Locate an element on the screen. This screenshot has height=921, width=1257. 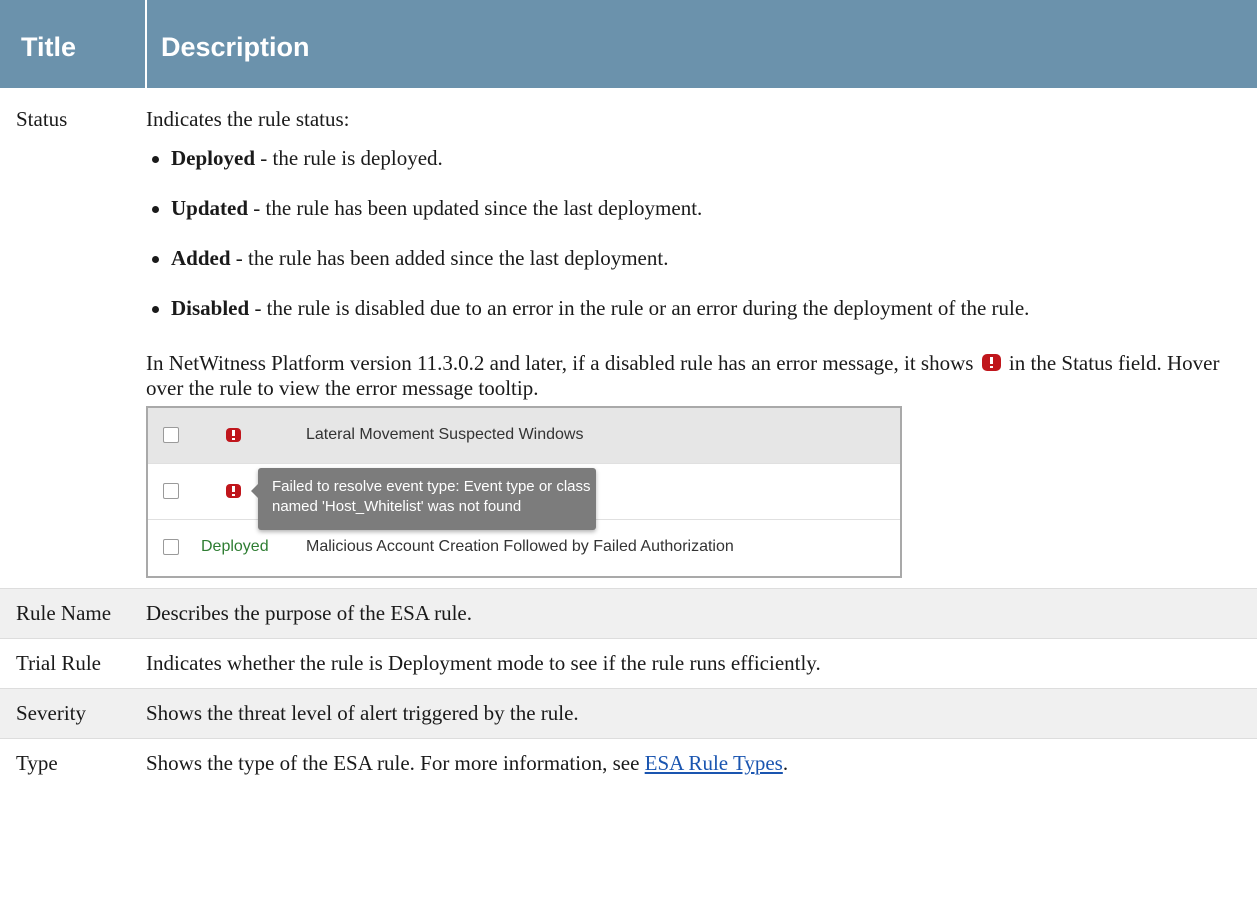
status-list-item: Deployed - the rule is deployed. is located at coordinates (691, 158).